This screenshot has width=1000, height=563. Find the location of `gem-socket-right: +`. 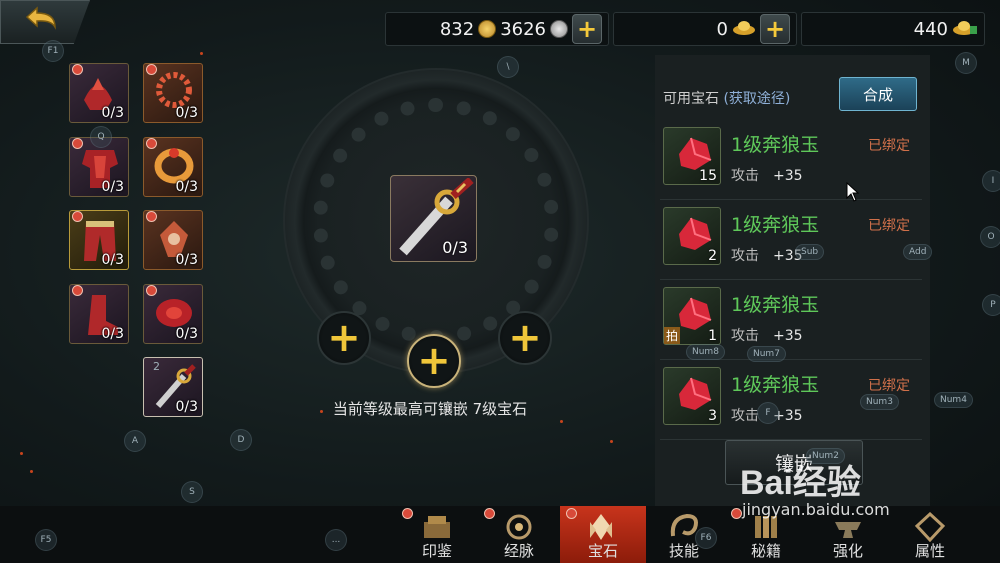

gem-socket-right: + is located at coordinates (525, 338).